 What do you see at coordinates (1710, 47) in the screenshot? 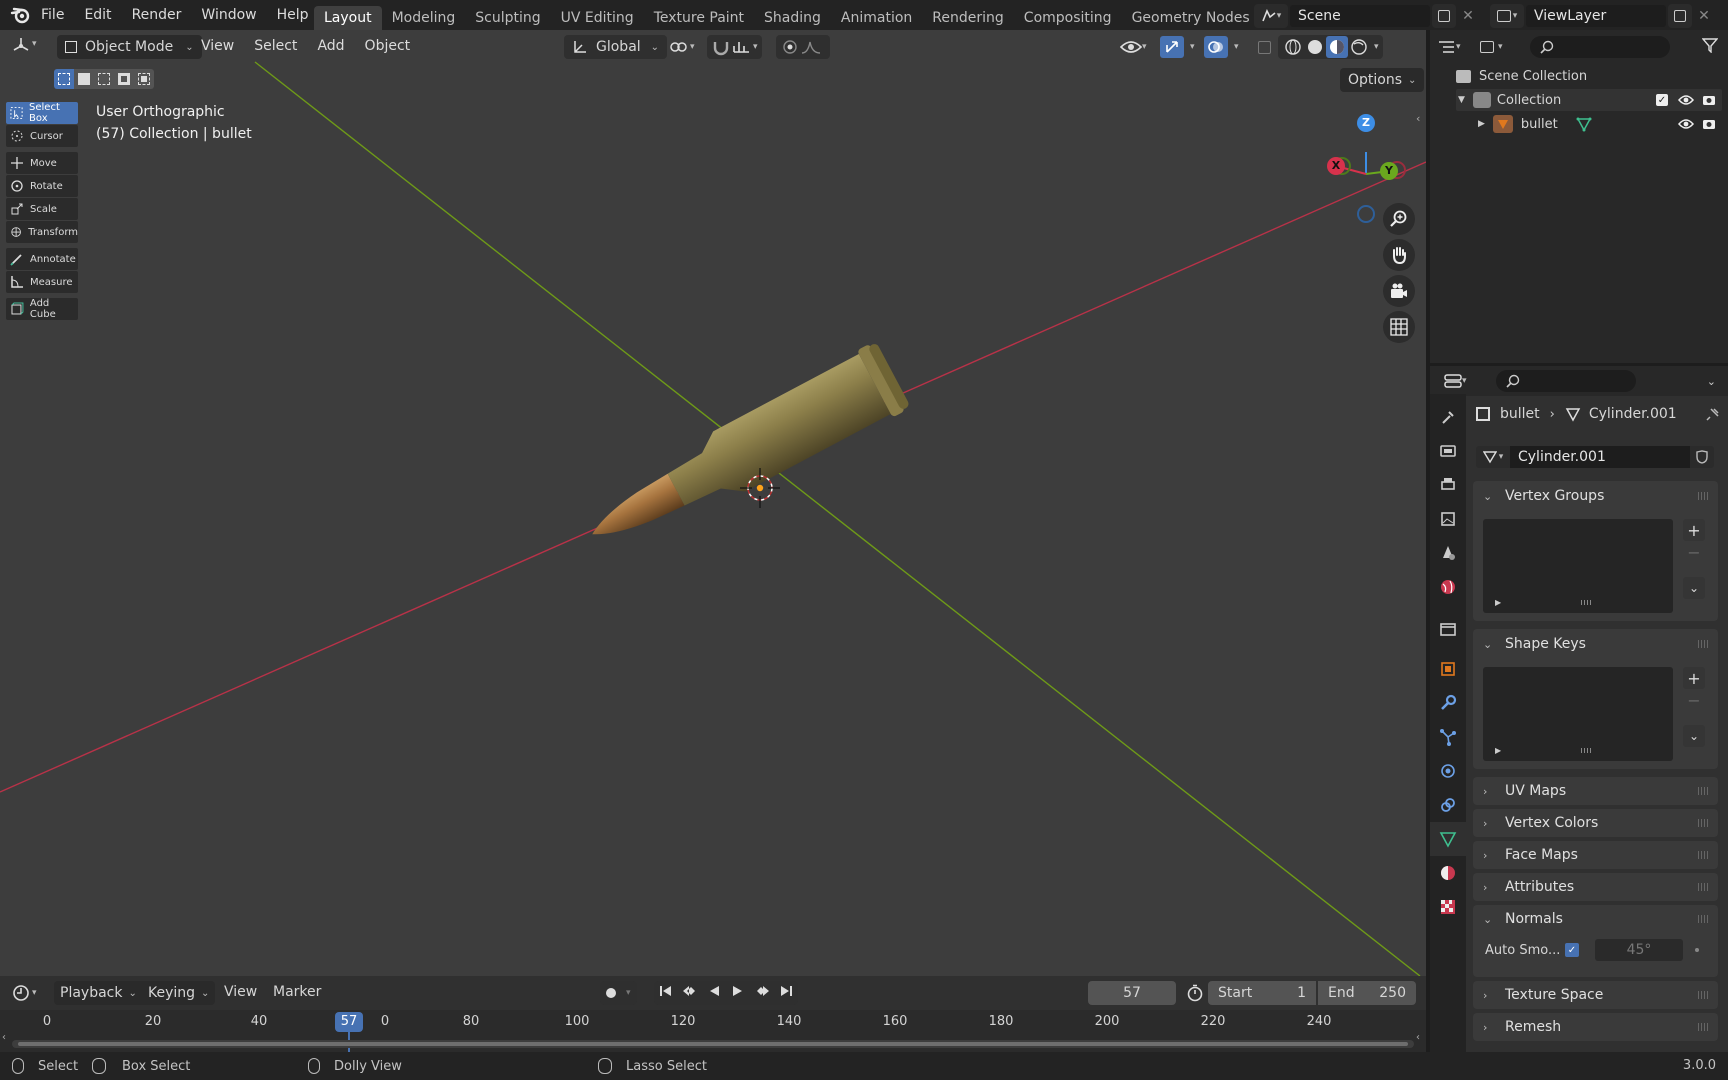
I see `filter-button` at bounding box center [1710, 47].